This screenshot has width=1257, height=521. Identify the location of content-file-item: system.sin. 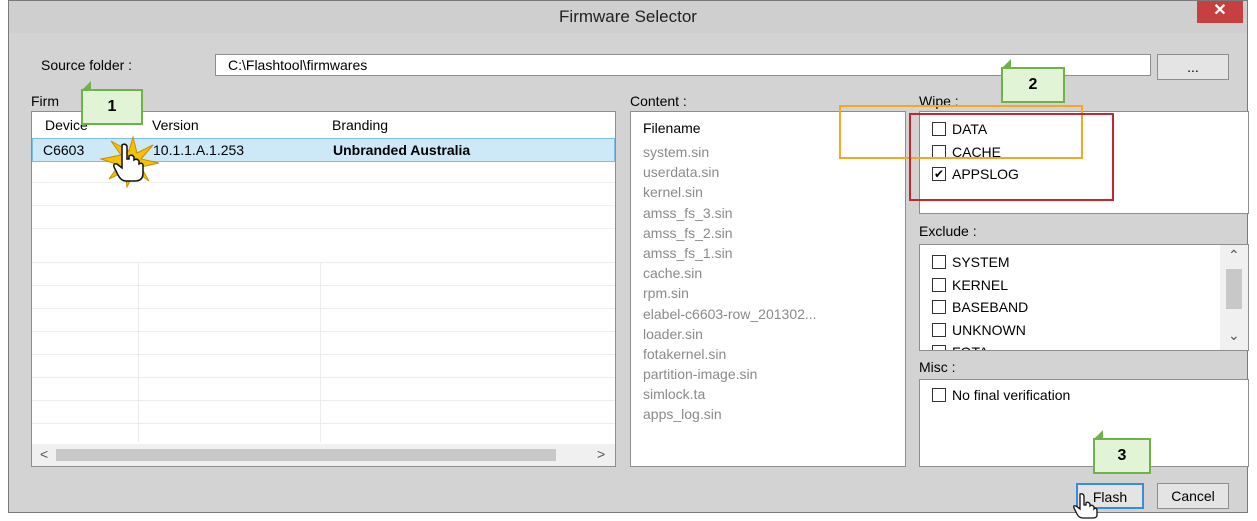
(730, 152).